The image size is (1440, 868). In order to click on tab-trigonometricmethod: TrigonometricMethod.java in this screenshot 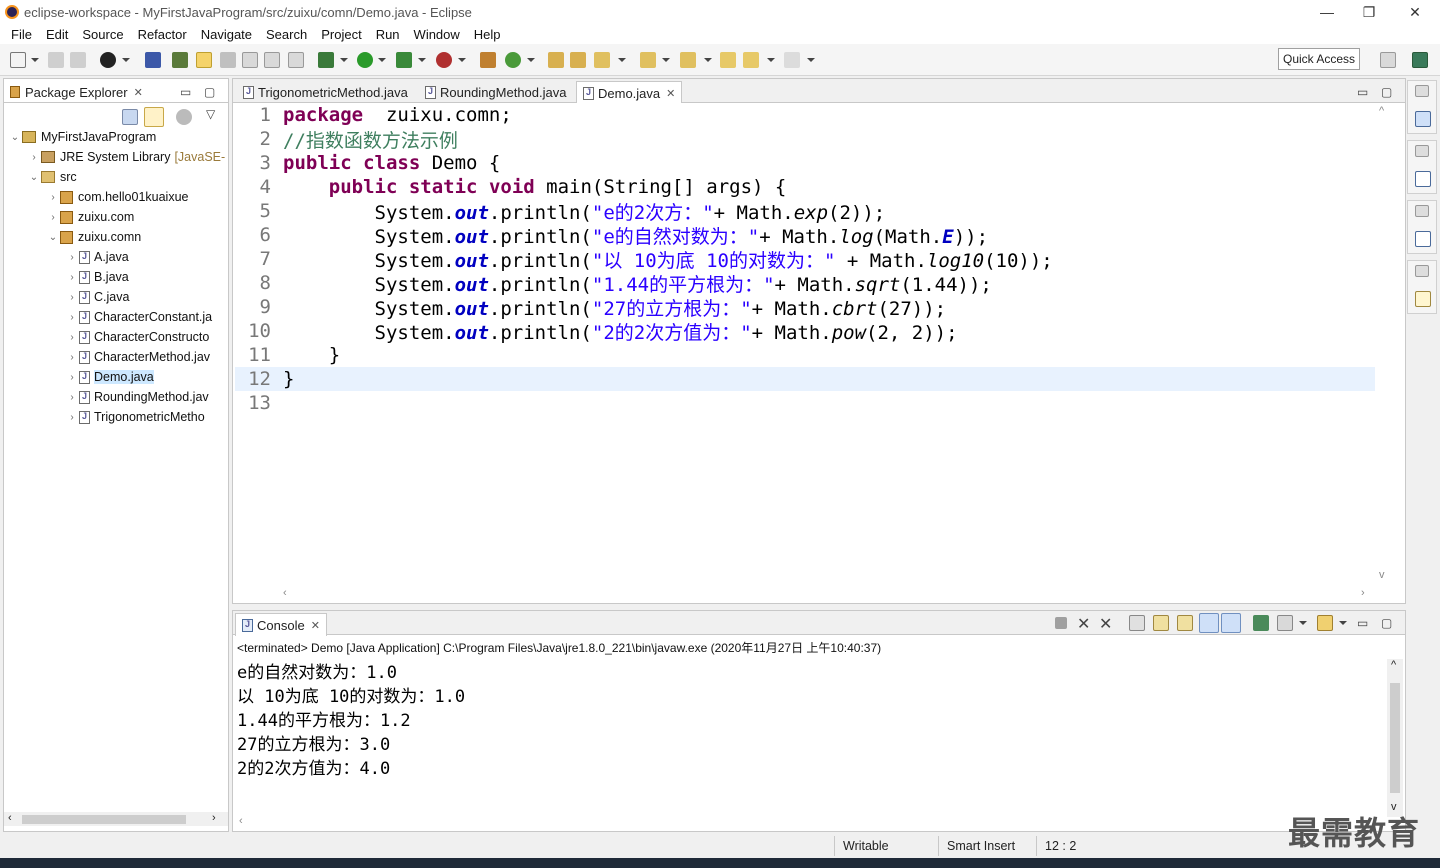, I will do `click(325, 92)`.